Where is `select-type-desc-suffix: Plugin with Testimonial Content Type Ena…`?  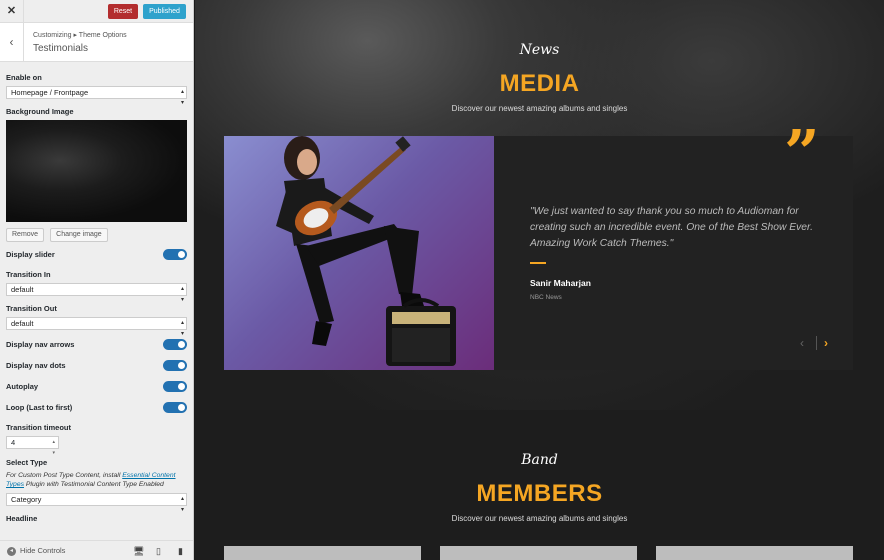
select-type-desc-suffix: Plugin with Testimonial Content Type Ena… is located at coordinates (94, 484).